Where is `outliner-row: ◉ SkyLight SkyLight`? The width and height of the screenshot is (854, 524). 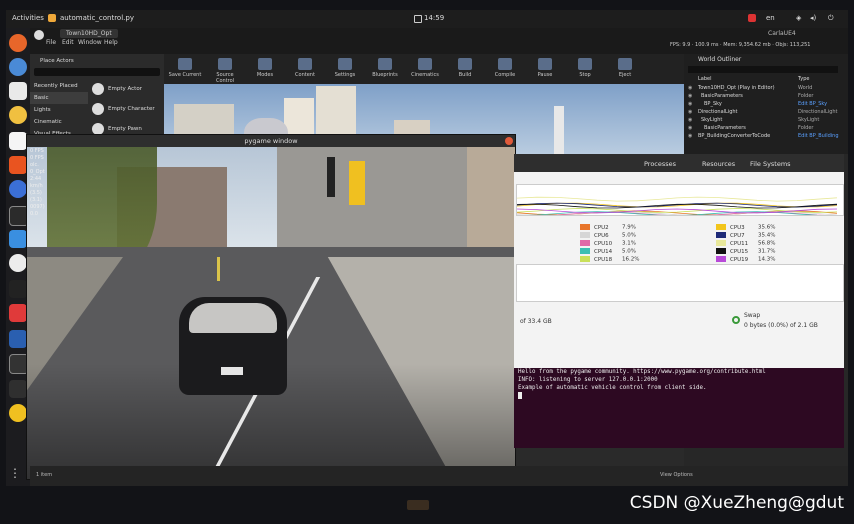 outliner-row: ◉ SkyLight SkyLight is located at coordinates (767, 120).